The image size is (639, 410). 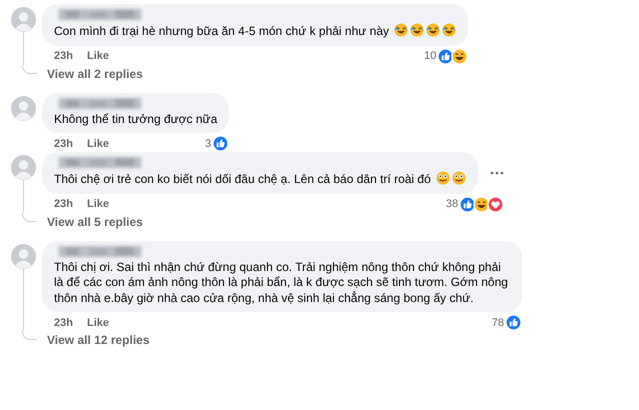 I want to click on reaction-count: 3, so click(x=208, y=144).